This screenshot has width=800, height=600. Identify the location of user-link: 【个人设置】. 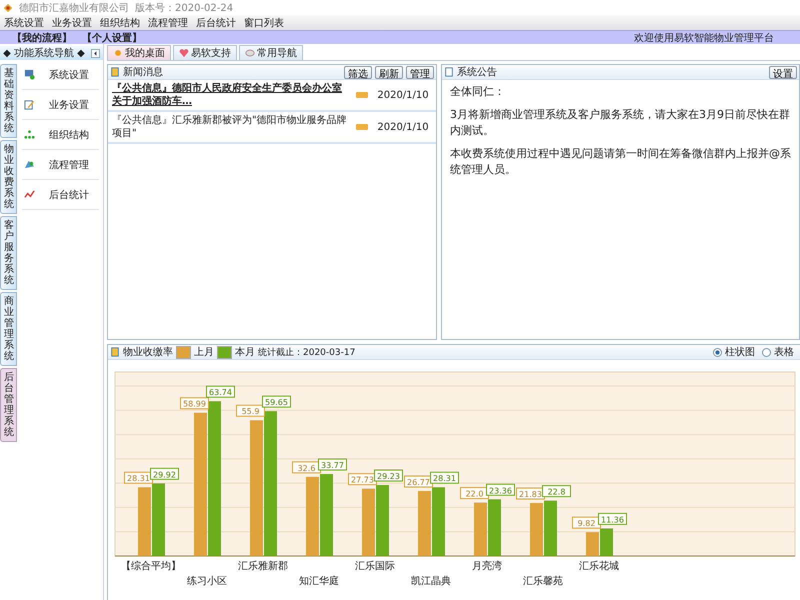
(112, 37).